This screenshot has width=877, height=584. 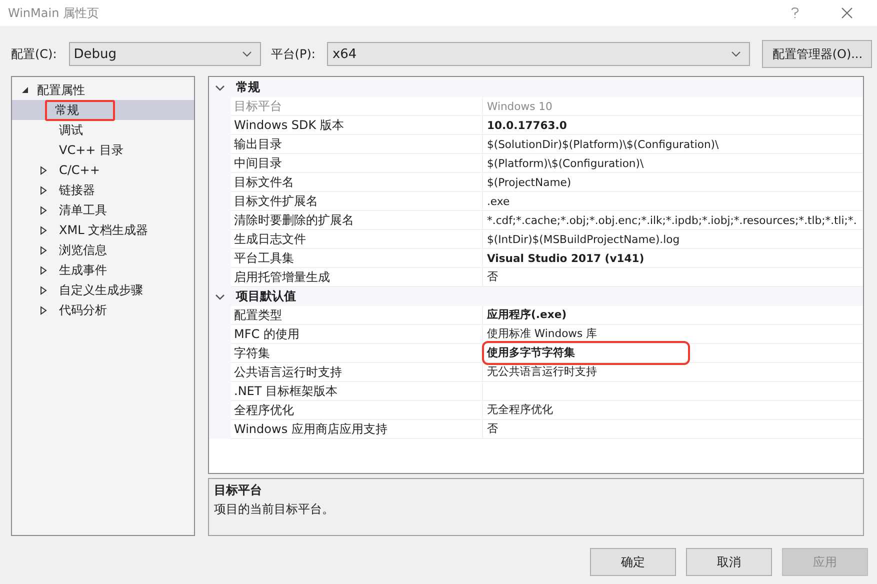 I want to click on property-value: 否, so click(x=673, y=429).